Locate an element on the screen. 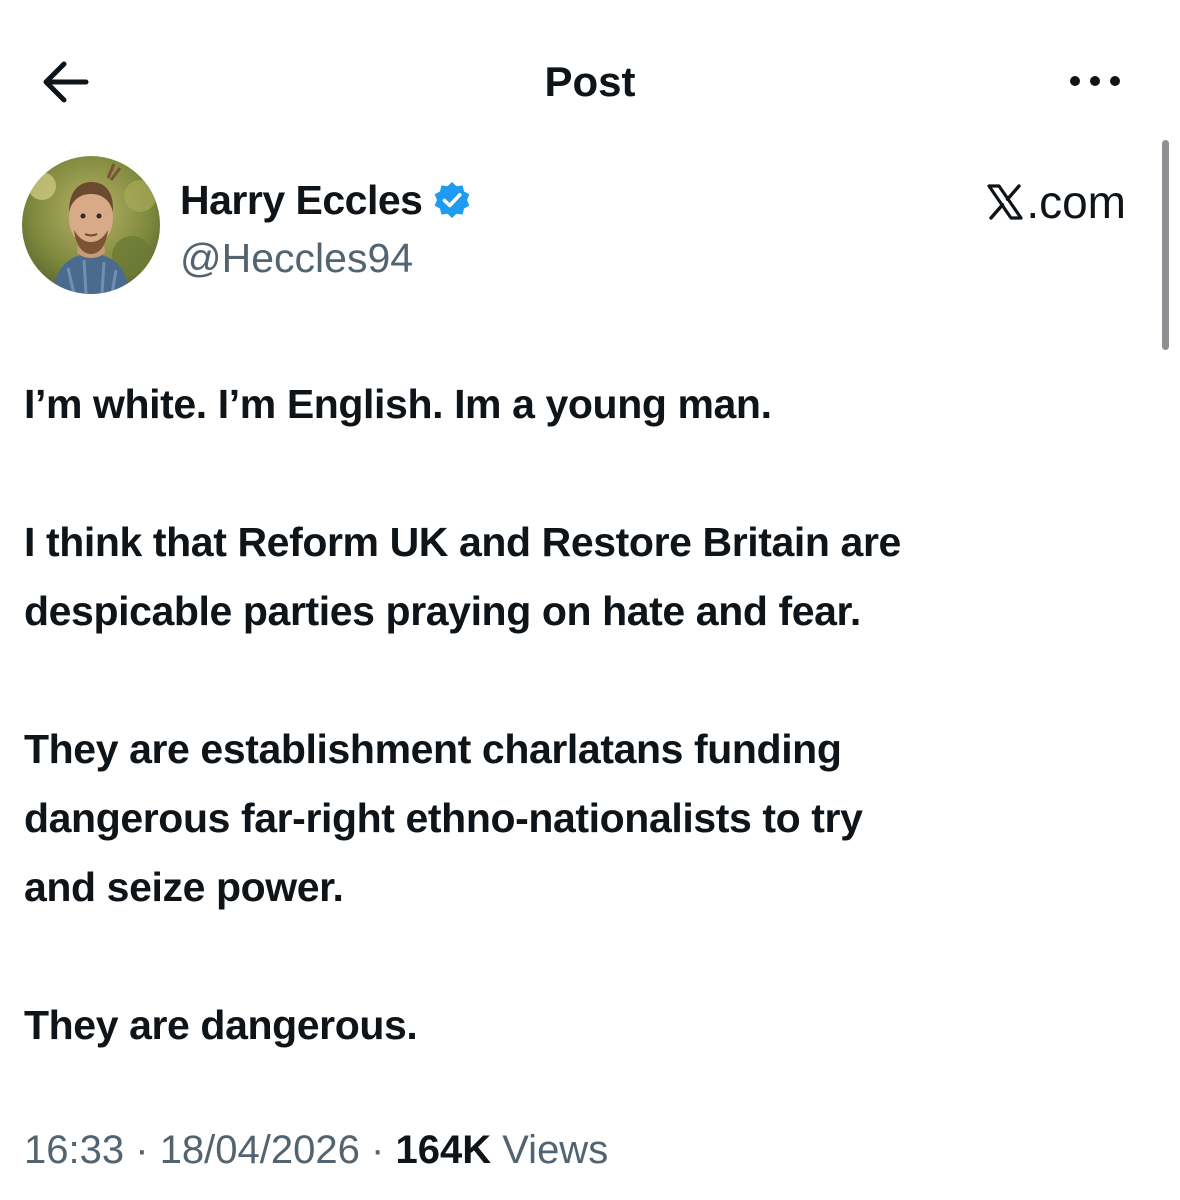  post-date: 18/04/2026 is located at coordinates (260, 1150).